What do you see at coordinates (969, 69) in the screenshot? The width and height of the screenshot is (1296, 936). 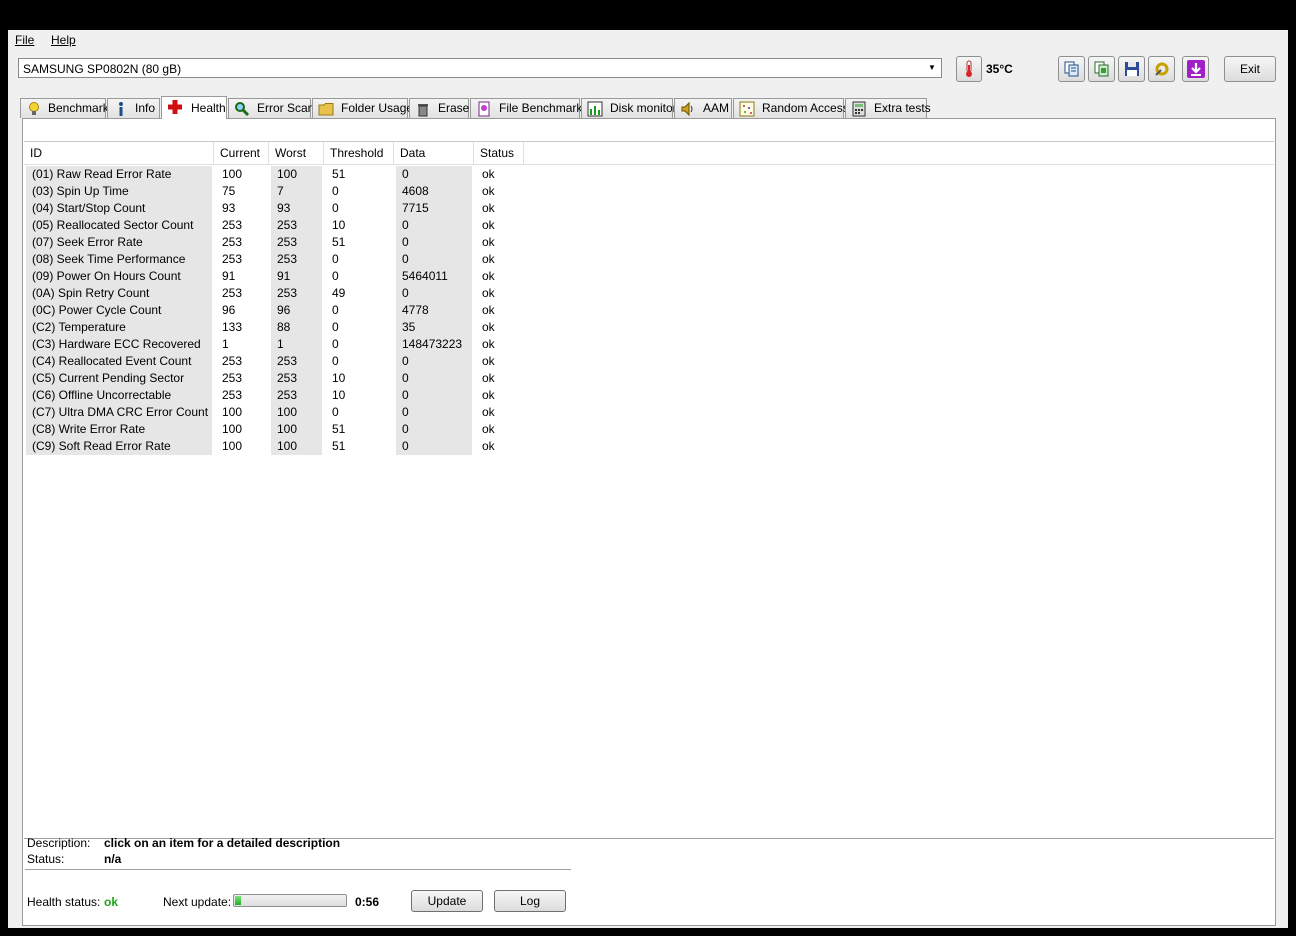 I see `temperature-button` at bounding box center [969, 69].